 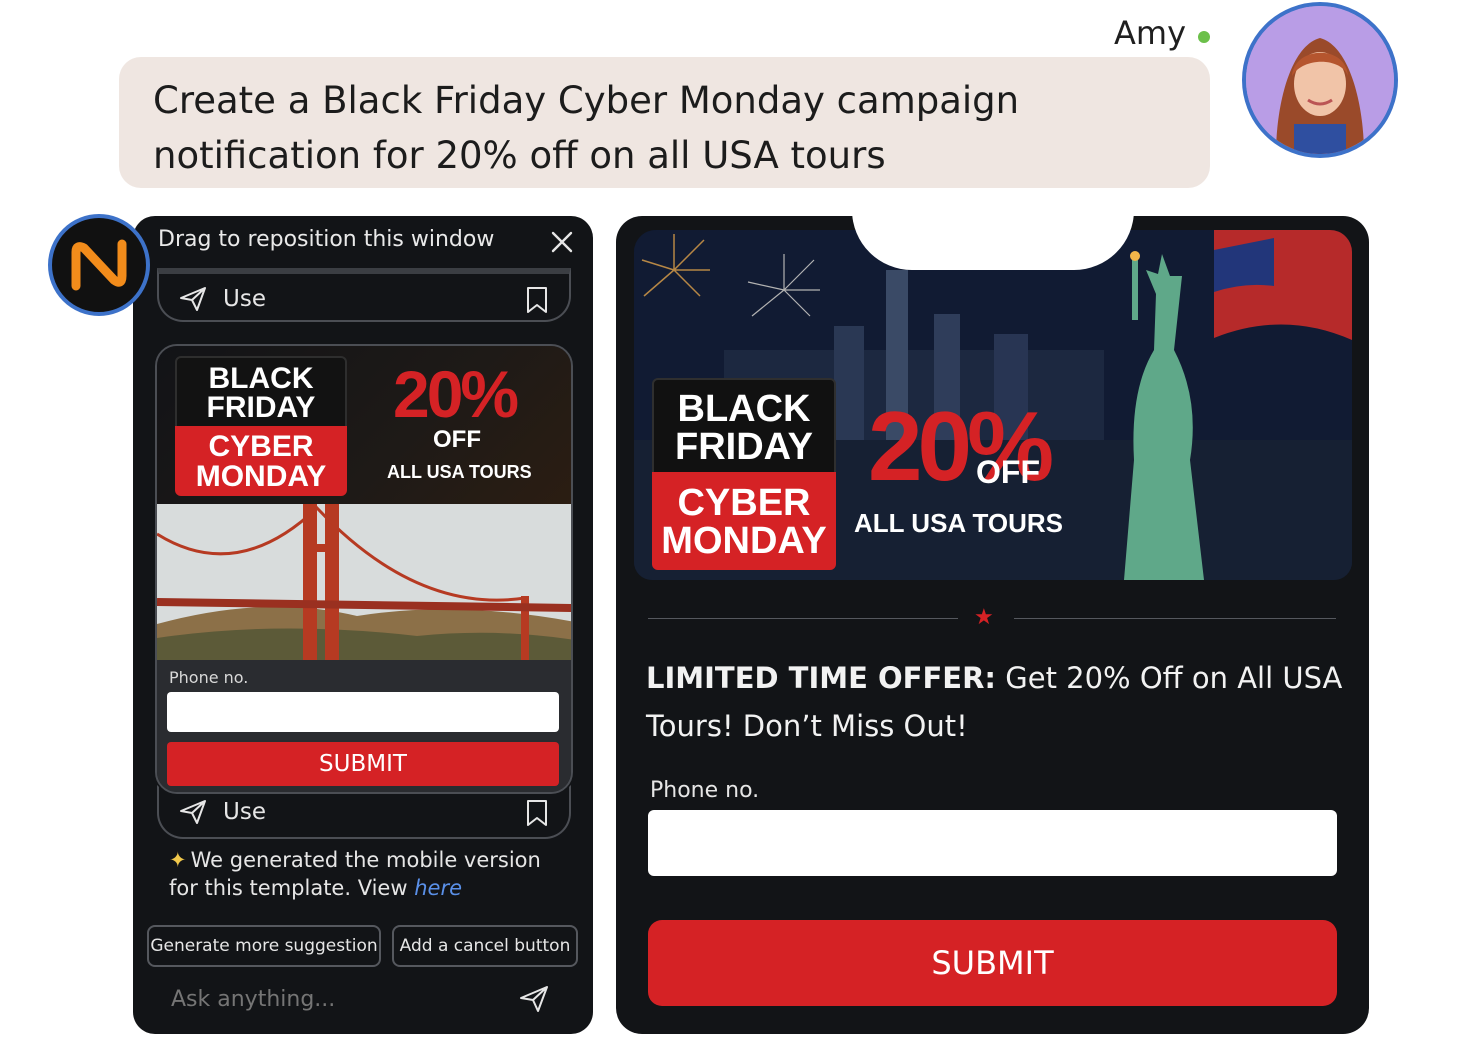 I want to click on sparkle-icon: ✦, so click(x=178, y=860).